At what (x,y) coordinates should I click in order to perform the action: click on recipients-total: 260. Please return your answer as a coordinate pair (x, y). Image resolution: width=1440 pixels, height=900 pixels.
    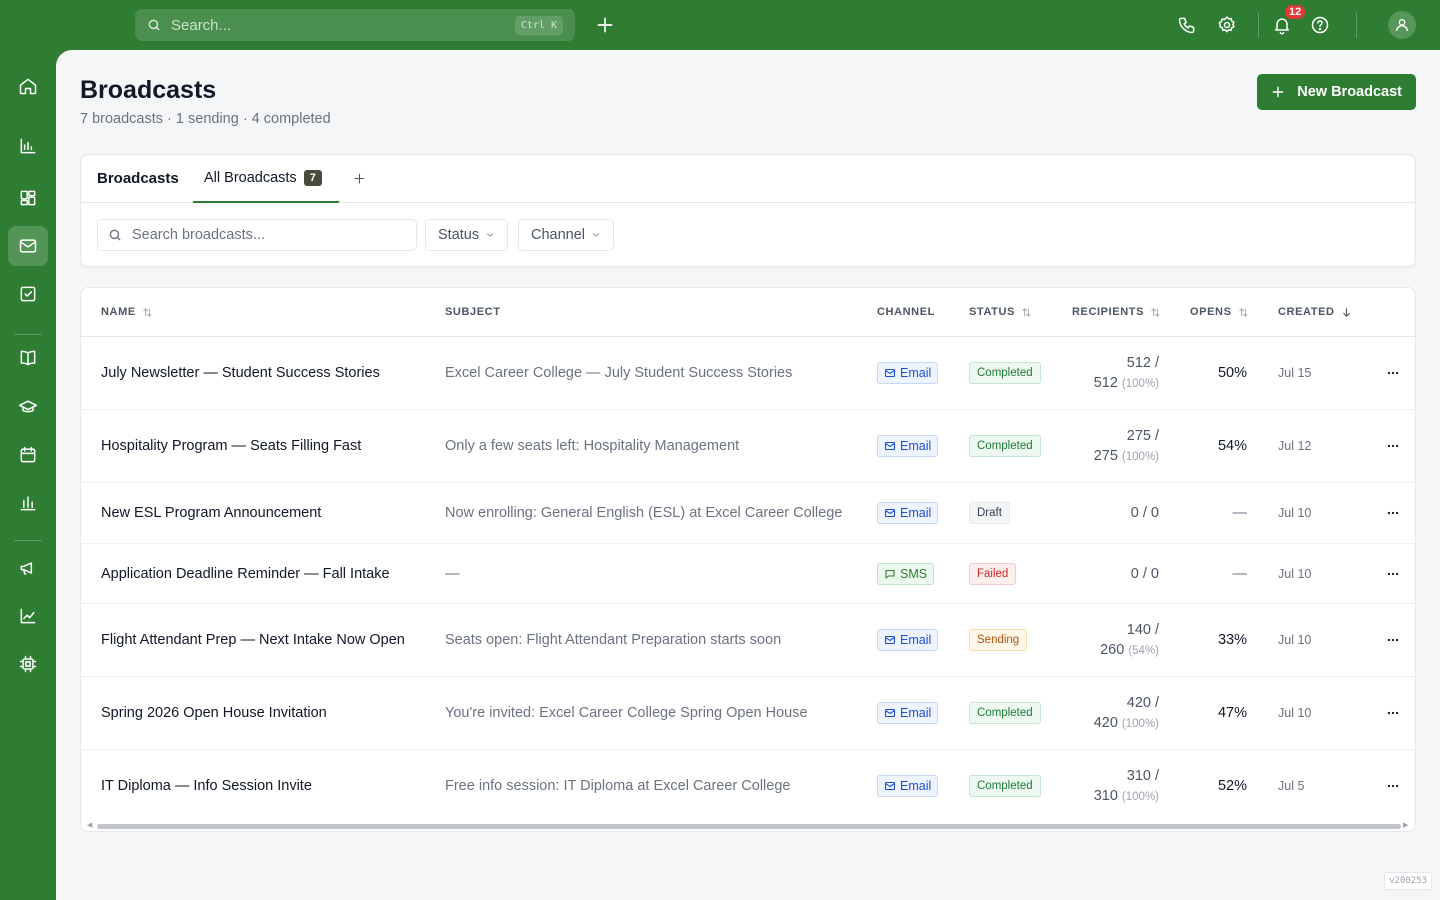
    Looking at the image, I should click on (1112, 649).